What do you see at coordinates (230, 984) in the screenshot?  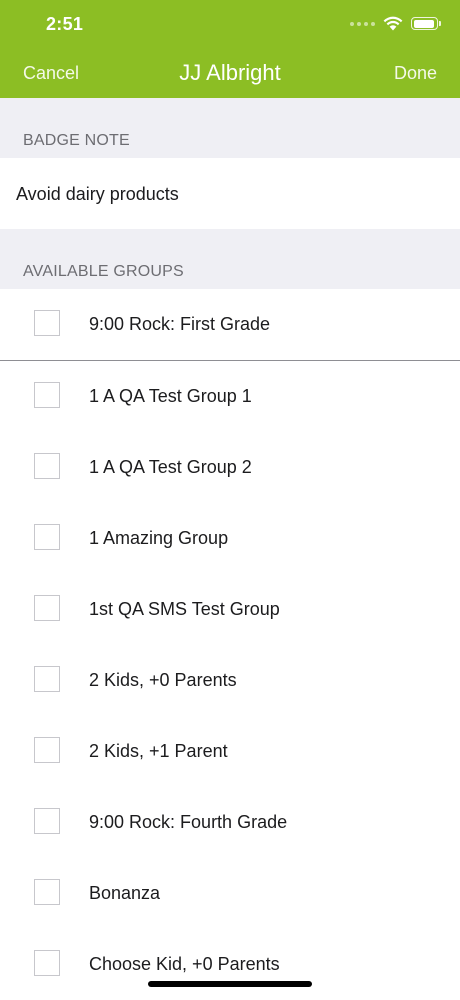 I see `home-indicator` at bounding box center [230, 984].